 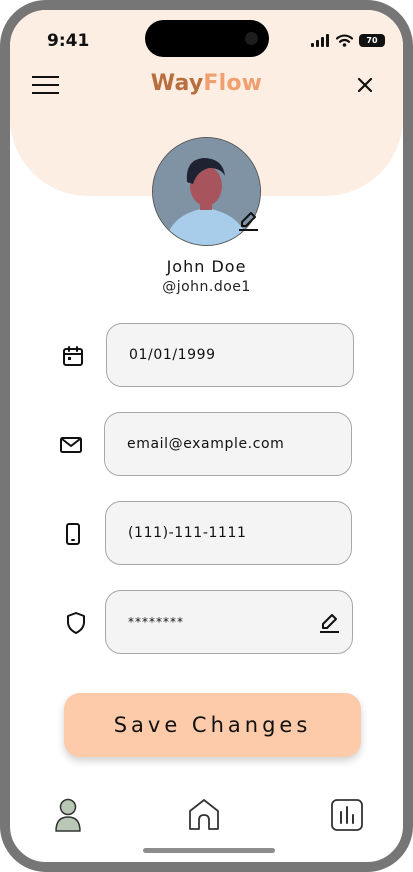 I want to click on save-changes-button: Save Changes, so click(x=212, y=725).